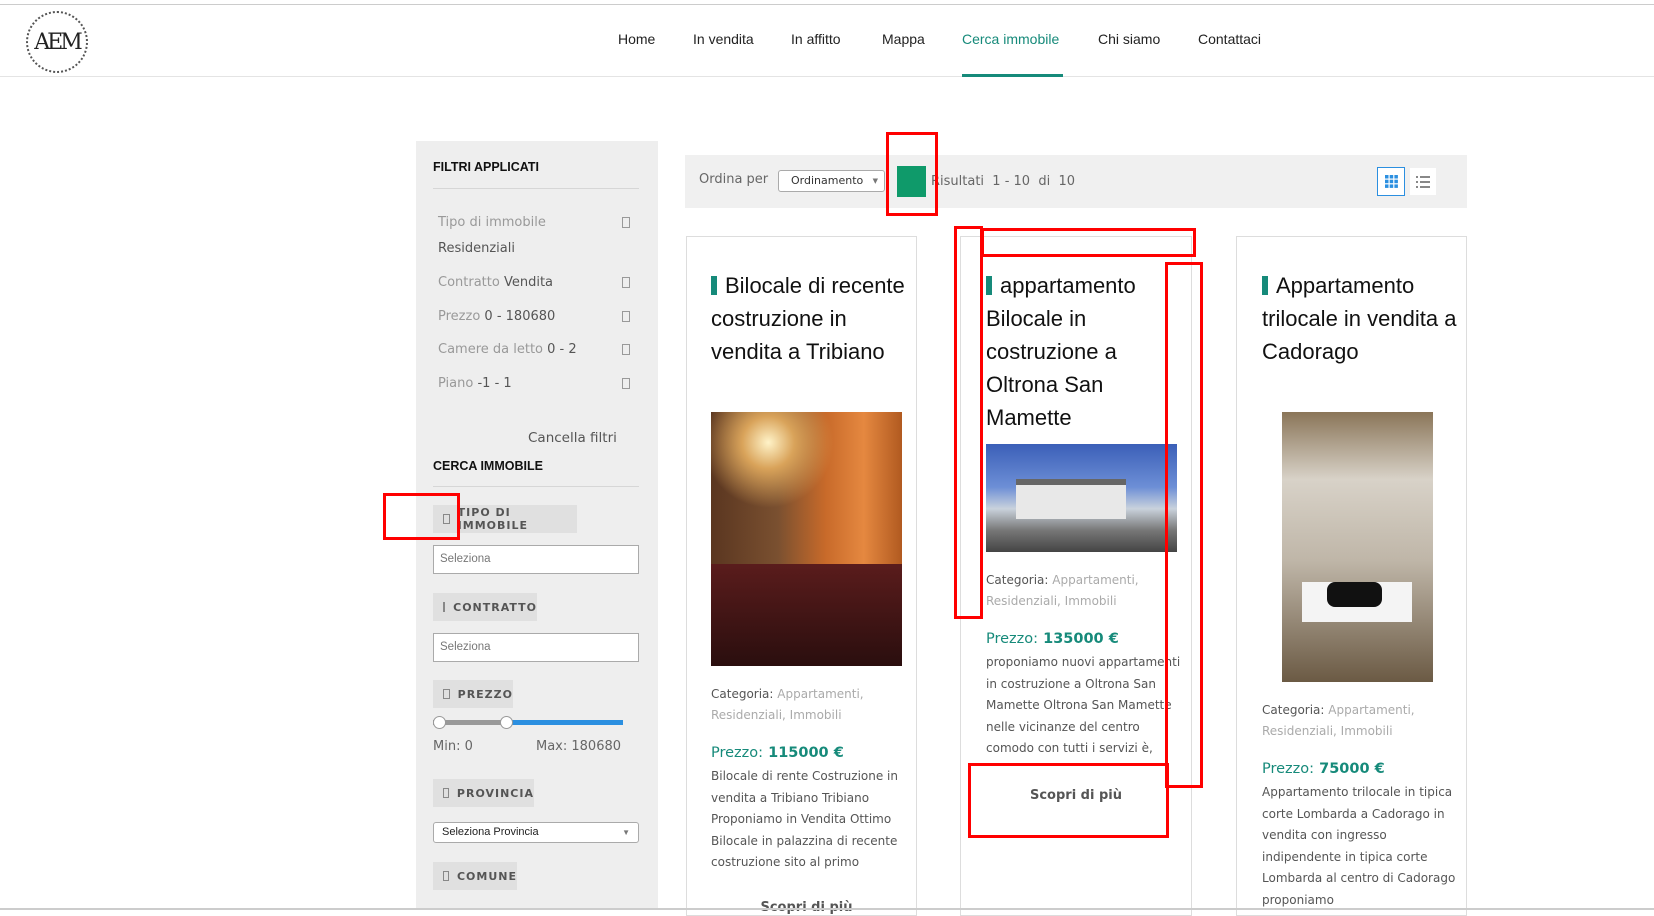 Image resolution: width=1654 pixels, height=916 pixels. What do you see at coordinates (536, 832) in the screenshot?
I see `provincia-select: Seleziona Provincia ▼` at bounding box center [536, 832].